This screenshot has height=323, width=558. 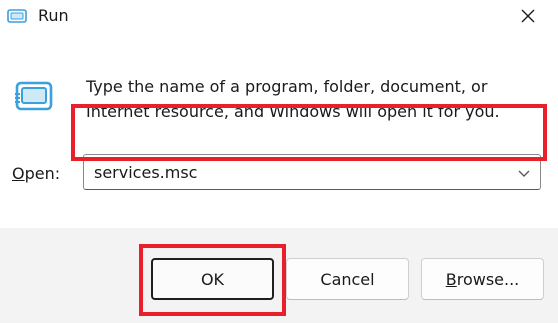 I want to click on chevron-down-icon, so click(x=524, y=172).